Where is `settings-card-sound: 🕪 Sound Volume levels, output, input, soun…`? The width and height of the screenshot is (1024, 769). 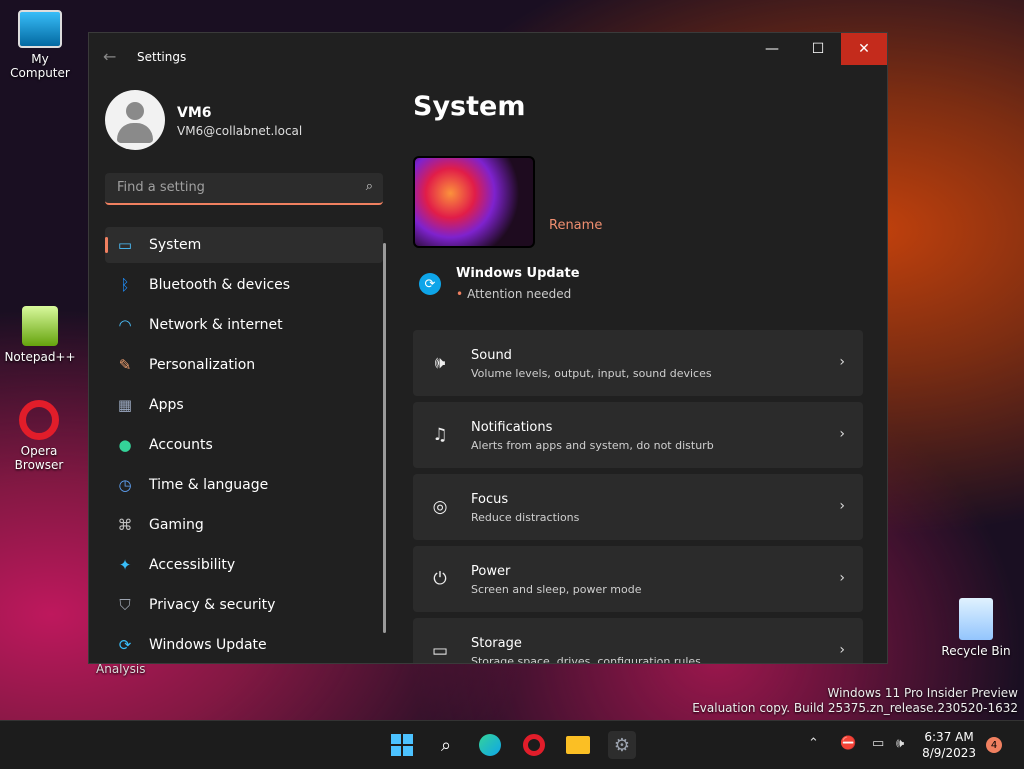
settings-card-sound: 🕪 Sound Volume levels, output, input, soun… is located at coordinates (638, 363).